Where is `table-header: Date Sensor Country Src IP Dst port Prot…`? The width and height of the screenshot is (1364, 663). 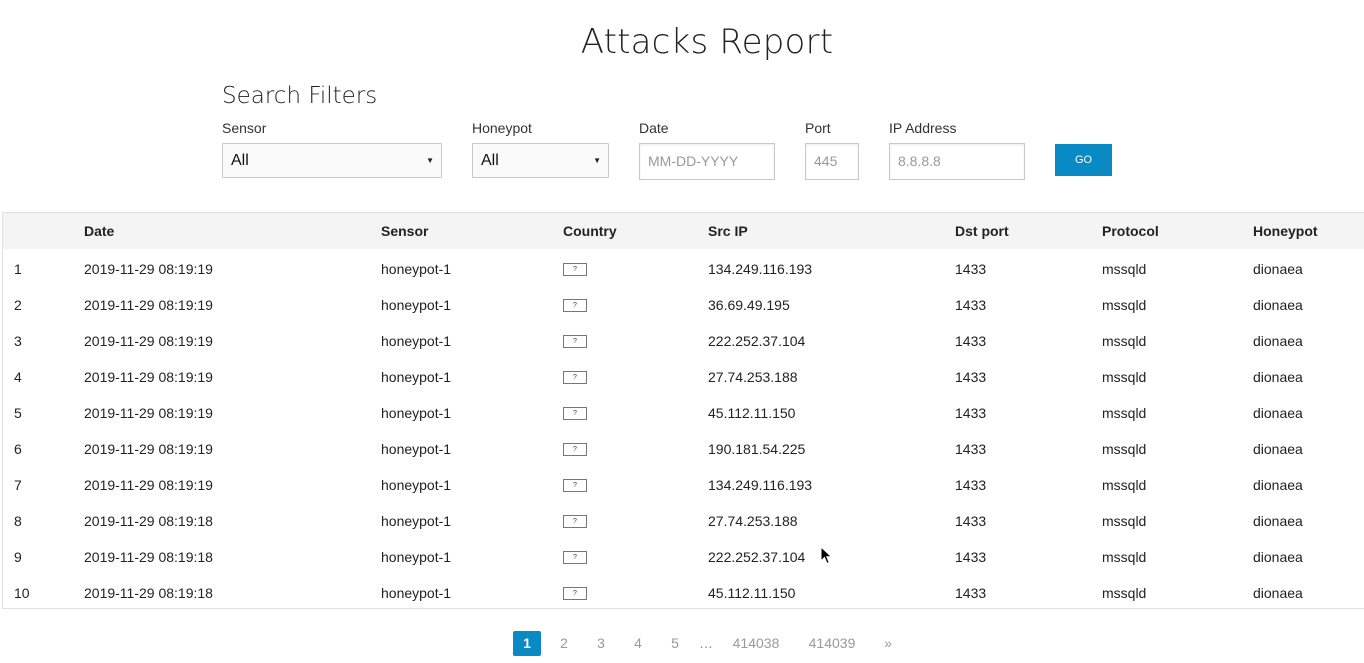
table-header: Date Sensor Country Src IP Dst port Prot… is located at coordinates (683, 231).